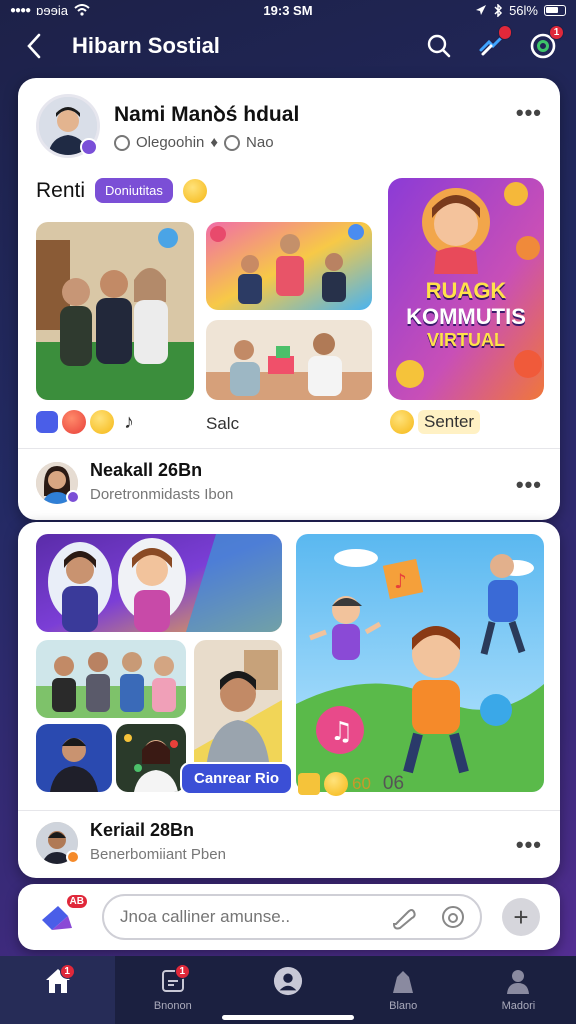 Image resolution: width=576 pixels, height=1024 pixels. I want to click on status-time: 19:3 SM, so click(288, 10).